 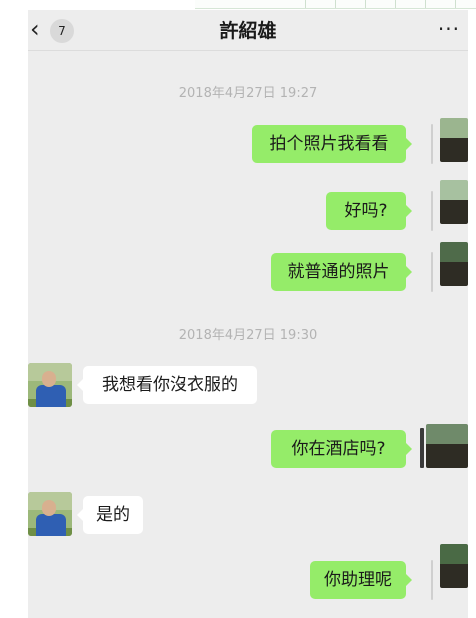 What do you see at coordinates (338, 272) in the screenshot?
I see `message-text: 就普通的照片` at bounding box center [338, 272].